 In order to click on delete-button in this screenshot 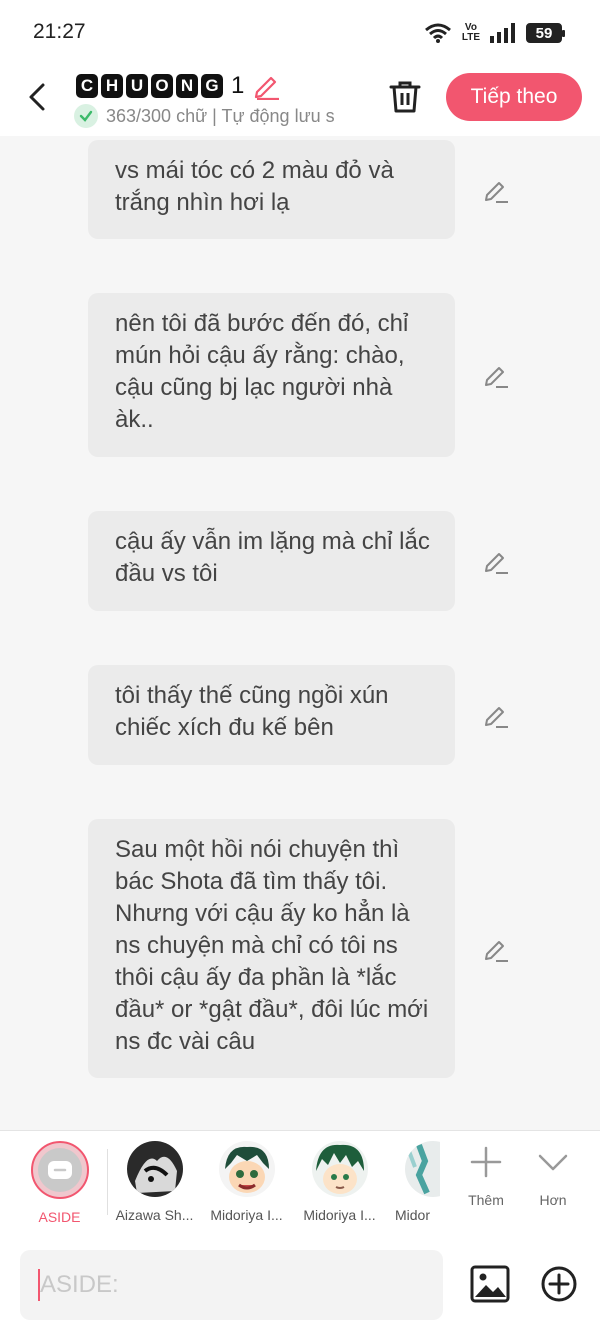, I will do `click(405, 97)`.